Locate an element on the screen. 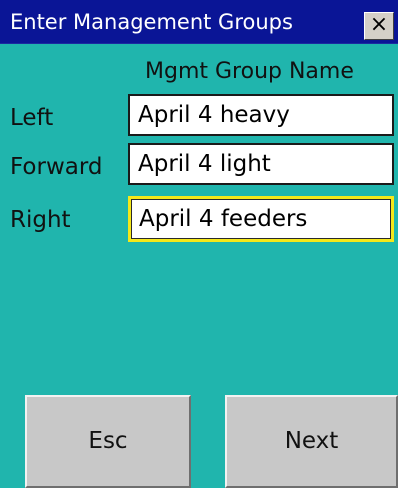 This screenshot has width=398, height=488. row-label-left: Left is located at coordinates (32, 118).